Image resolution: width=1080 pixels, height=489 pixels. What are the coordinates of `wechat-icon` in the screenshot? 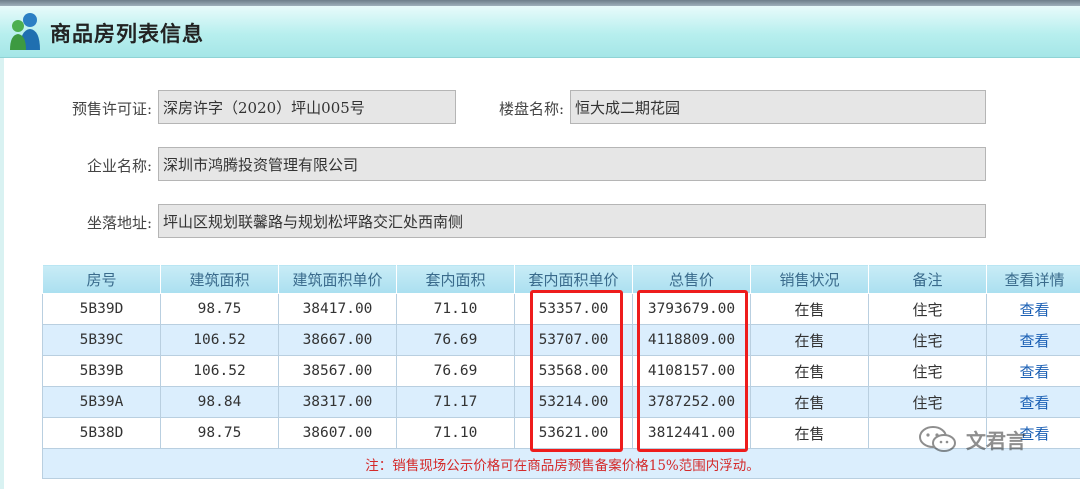 It's located at (937, 439).